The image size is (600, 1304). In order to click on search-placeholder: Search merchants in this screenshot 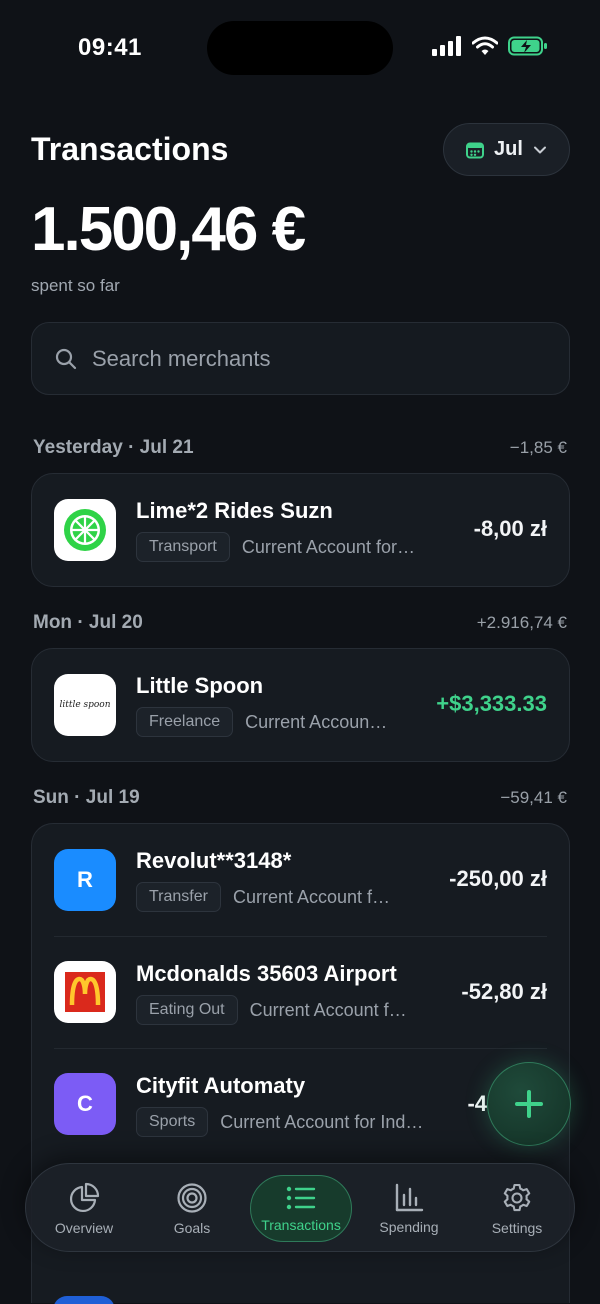, I will do `click(181, 358)`.